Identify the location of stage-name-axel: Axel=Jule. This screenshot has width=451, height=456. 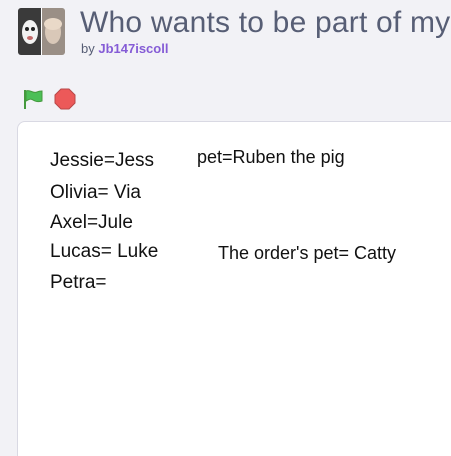
(91, 222).